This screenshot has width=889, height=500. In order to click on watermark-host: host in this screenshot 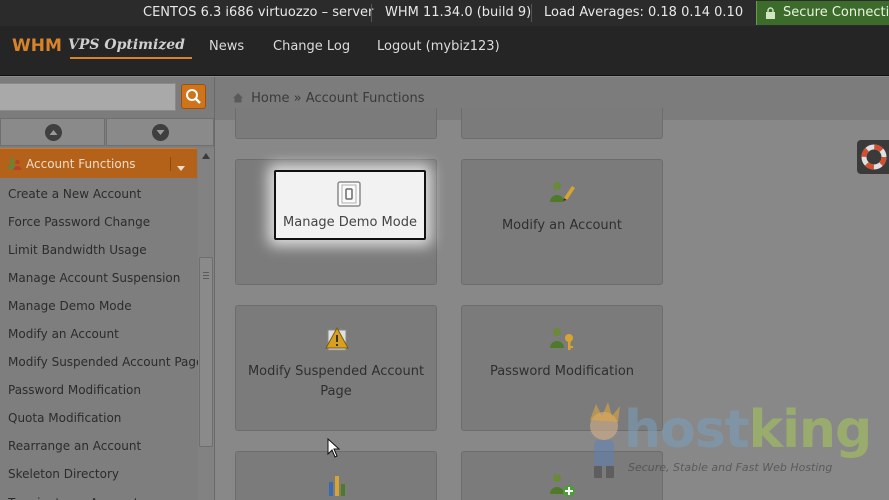, I will do `click(687, 430)`.